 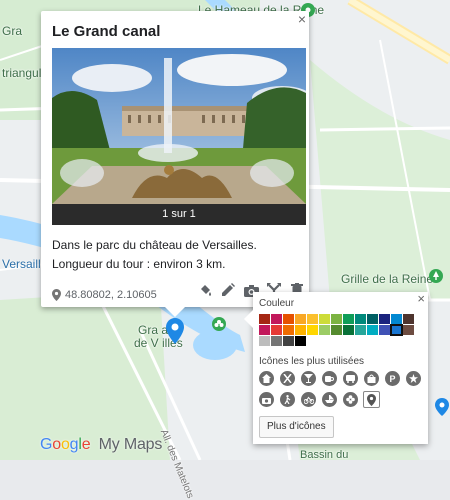 What do you see at coordinates (324, 455) in the screenshot?
I see `map-label-bassin: Bassin du` at bounding box center [324, 455].